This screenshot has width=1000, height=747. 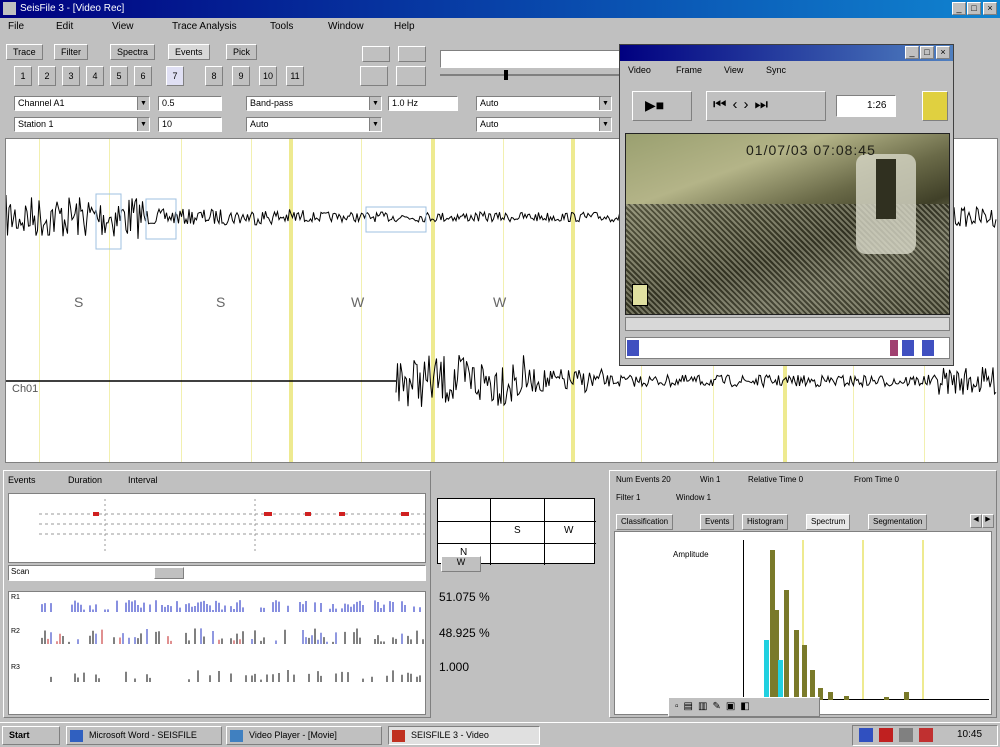 I want to click on video-close-button: ×, so click(x=943, y=52).